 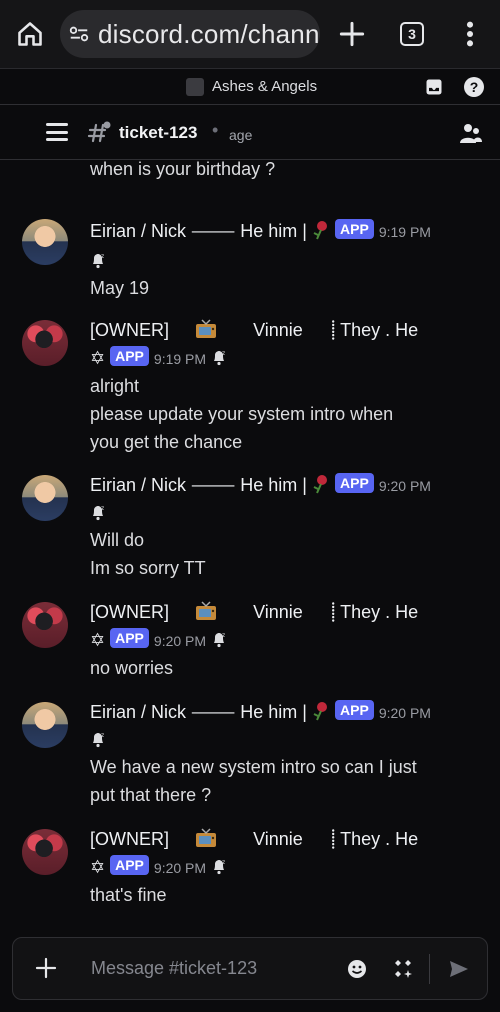 I want to click on more-vert-icon, so click(x=470, y=34).